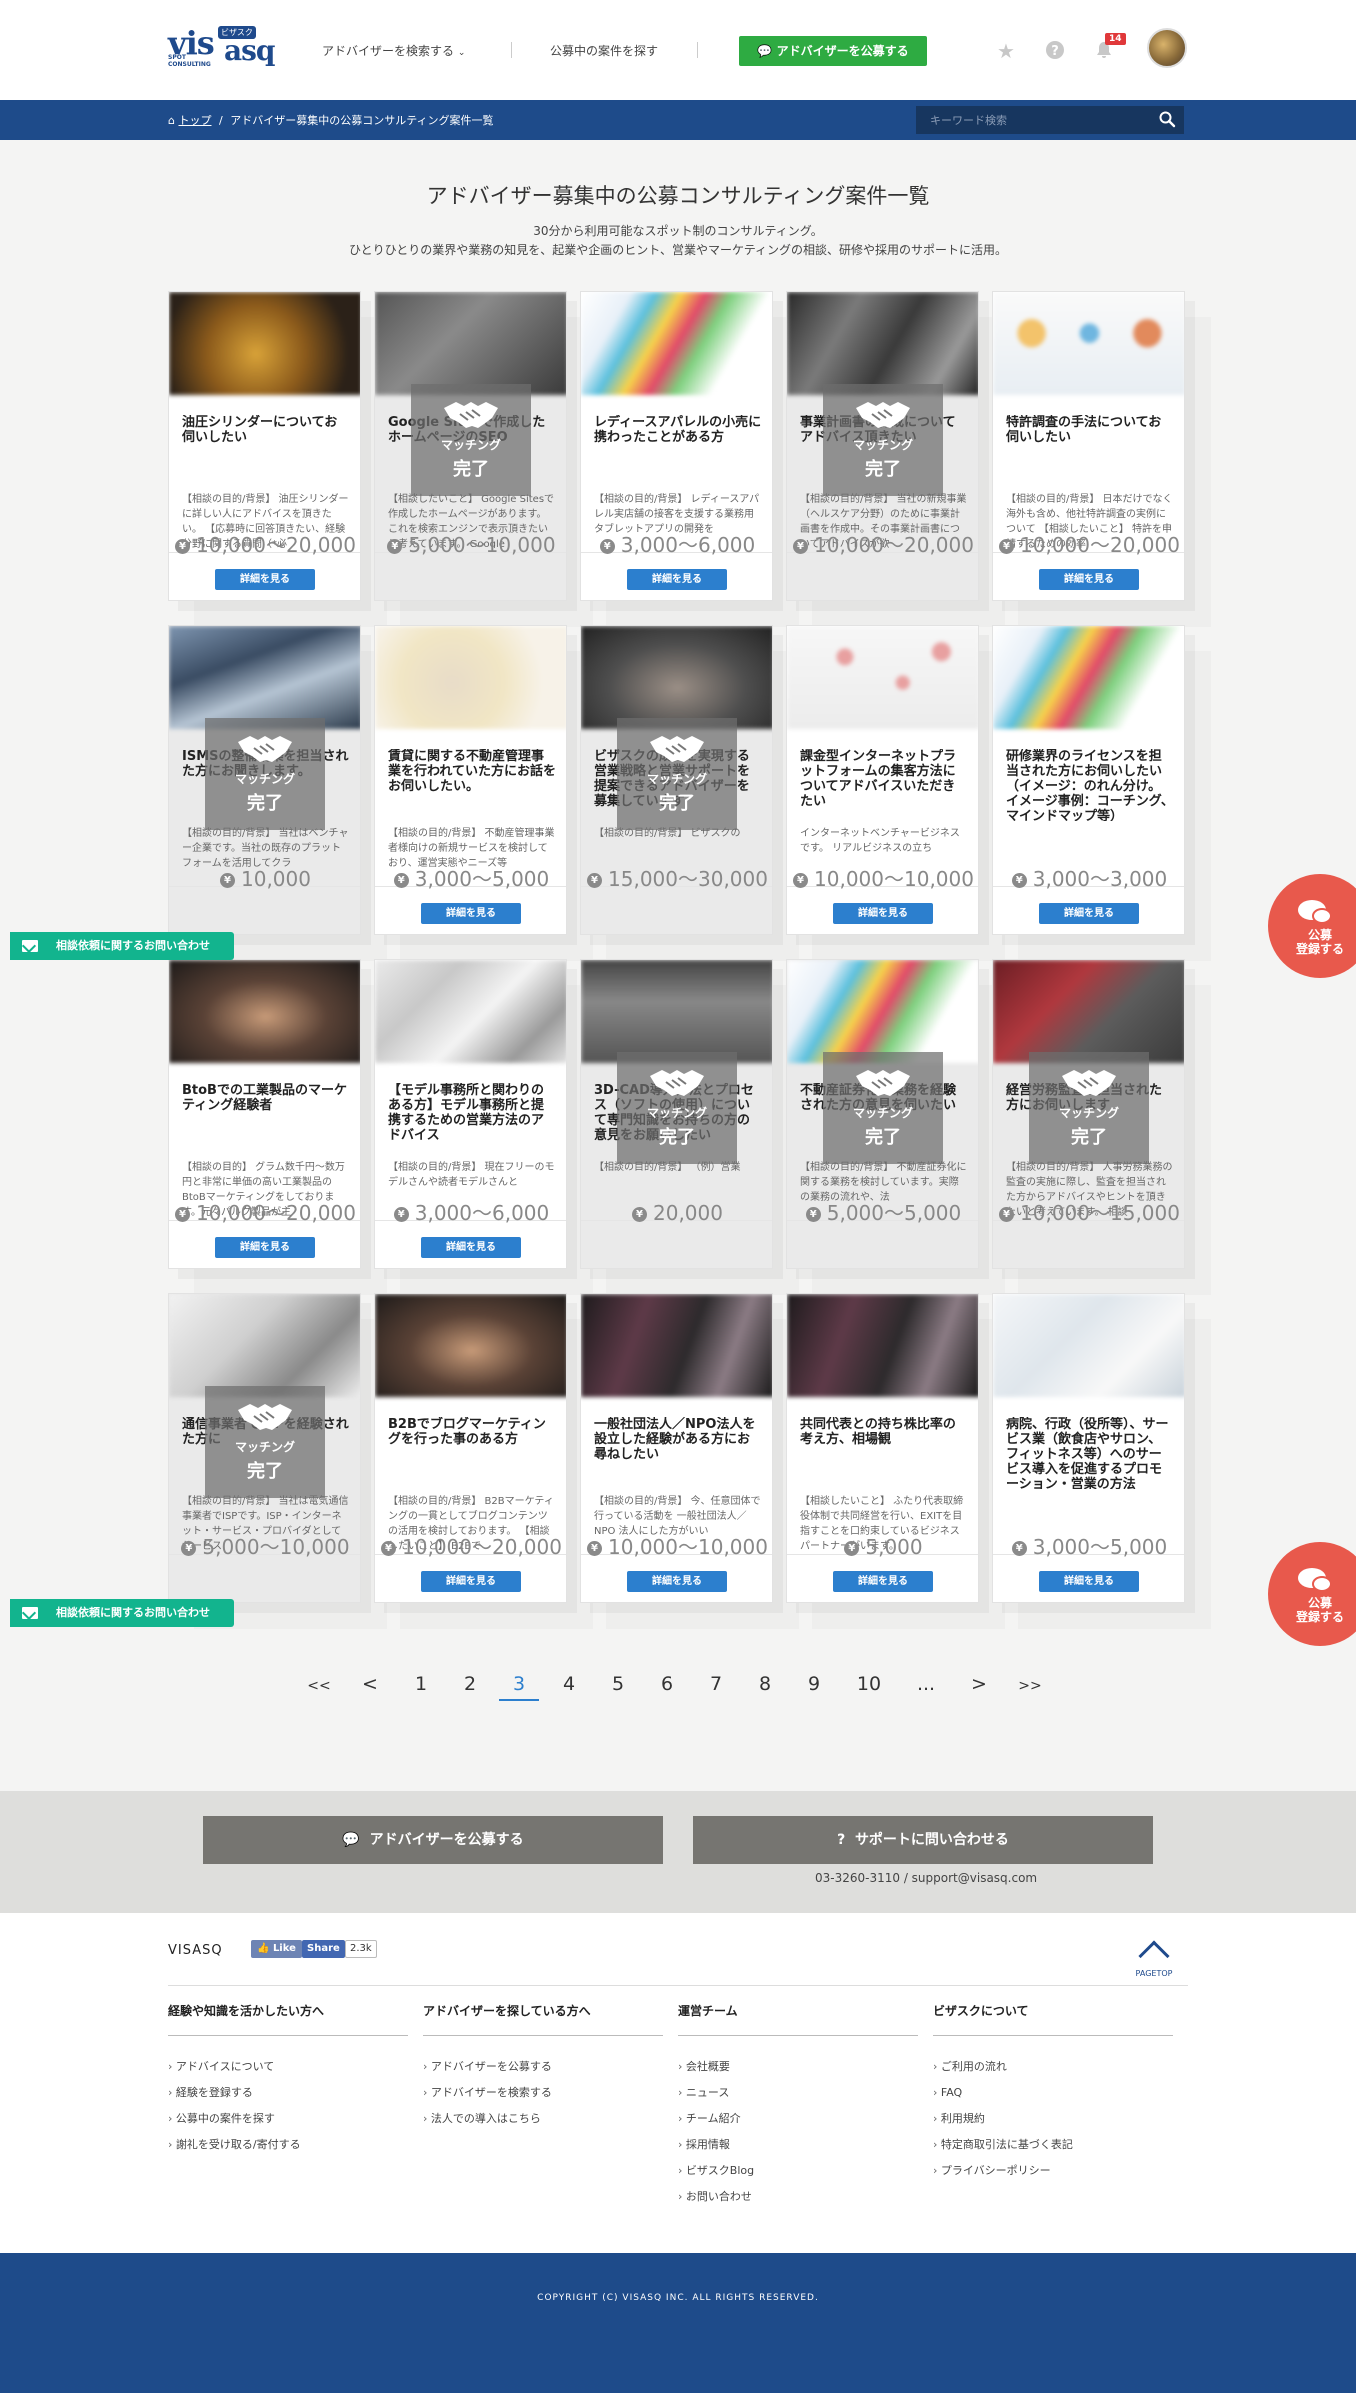 This screenshot has height=2393, width=1356. What do you see at coordinates (548, 2093) in the screenshot?
I see `footer-link: アドバイザーを検索する` at bounding box center [548, 2093].